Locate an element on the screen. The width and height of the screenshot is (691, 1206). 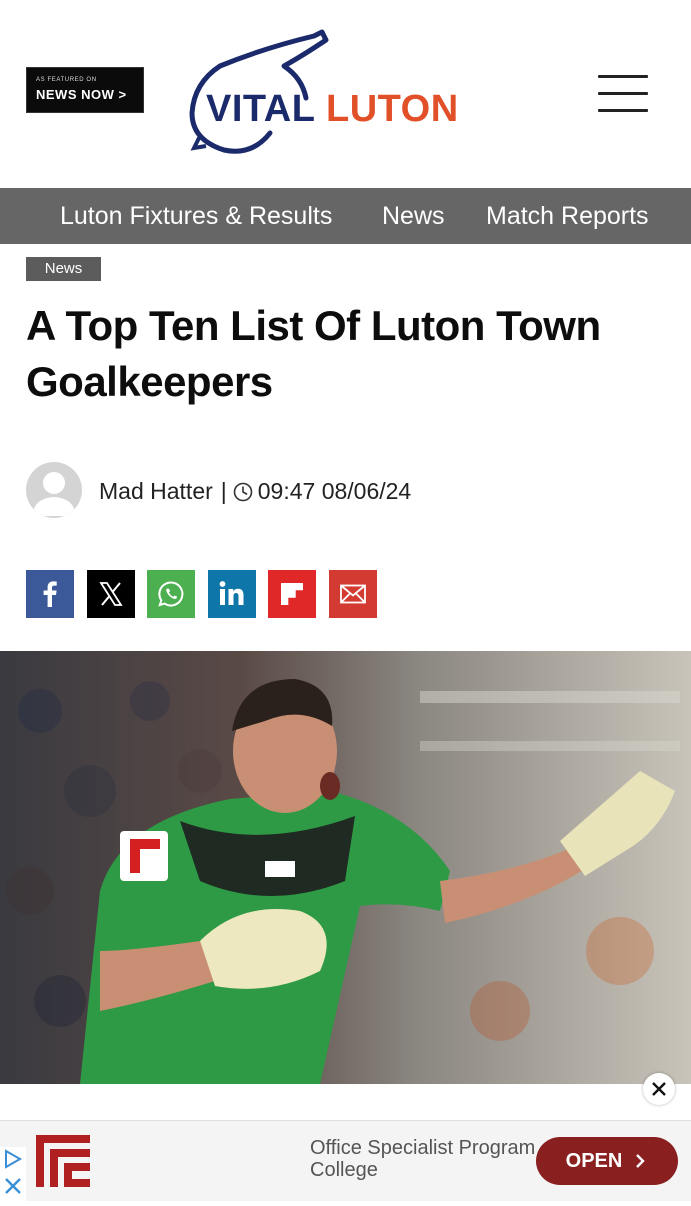
linkedin-icon is located at coordinates (231, 593).